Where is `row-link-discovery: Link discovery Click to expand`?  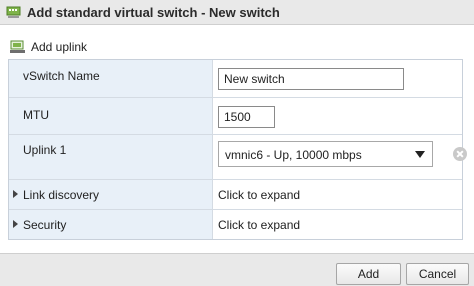 row-link-discovery: Link discovery Click to expand is located at coordinates (235, 195).